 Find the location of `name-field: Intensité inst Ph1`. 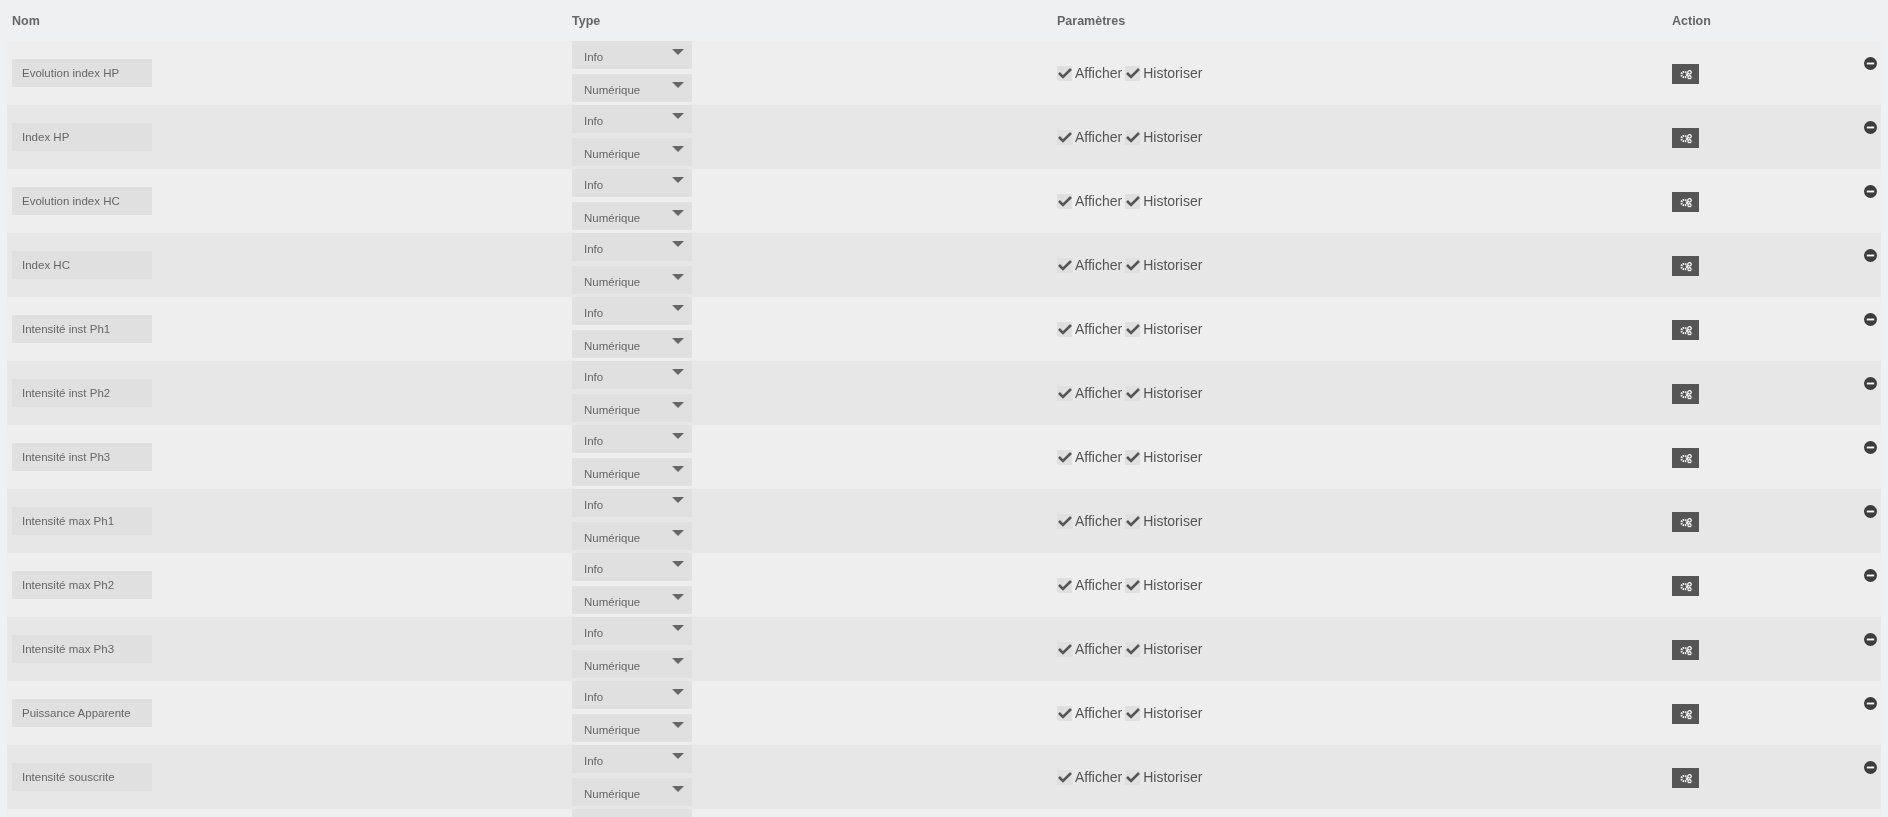

name-field: Intensité inst Ph1 is located at coordinates (82, 329).